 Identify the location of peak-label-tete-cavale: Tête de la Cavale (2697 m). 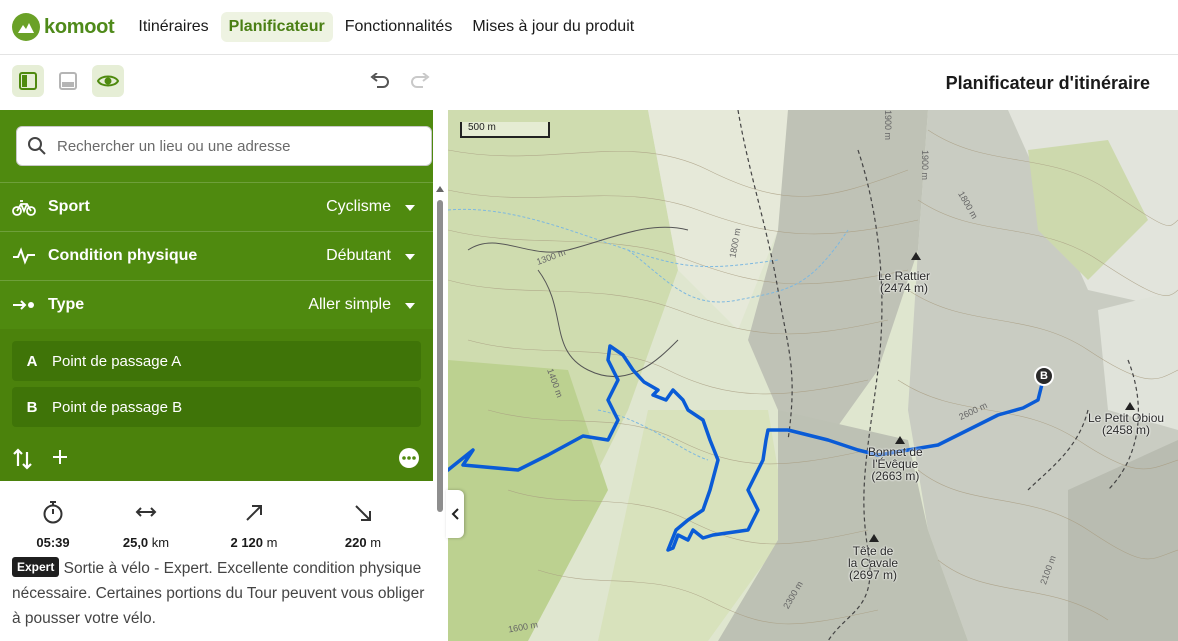
(873, 563).